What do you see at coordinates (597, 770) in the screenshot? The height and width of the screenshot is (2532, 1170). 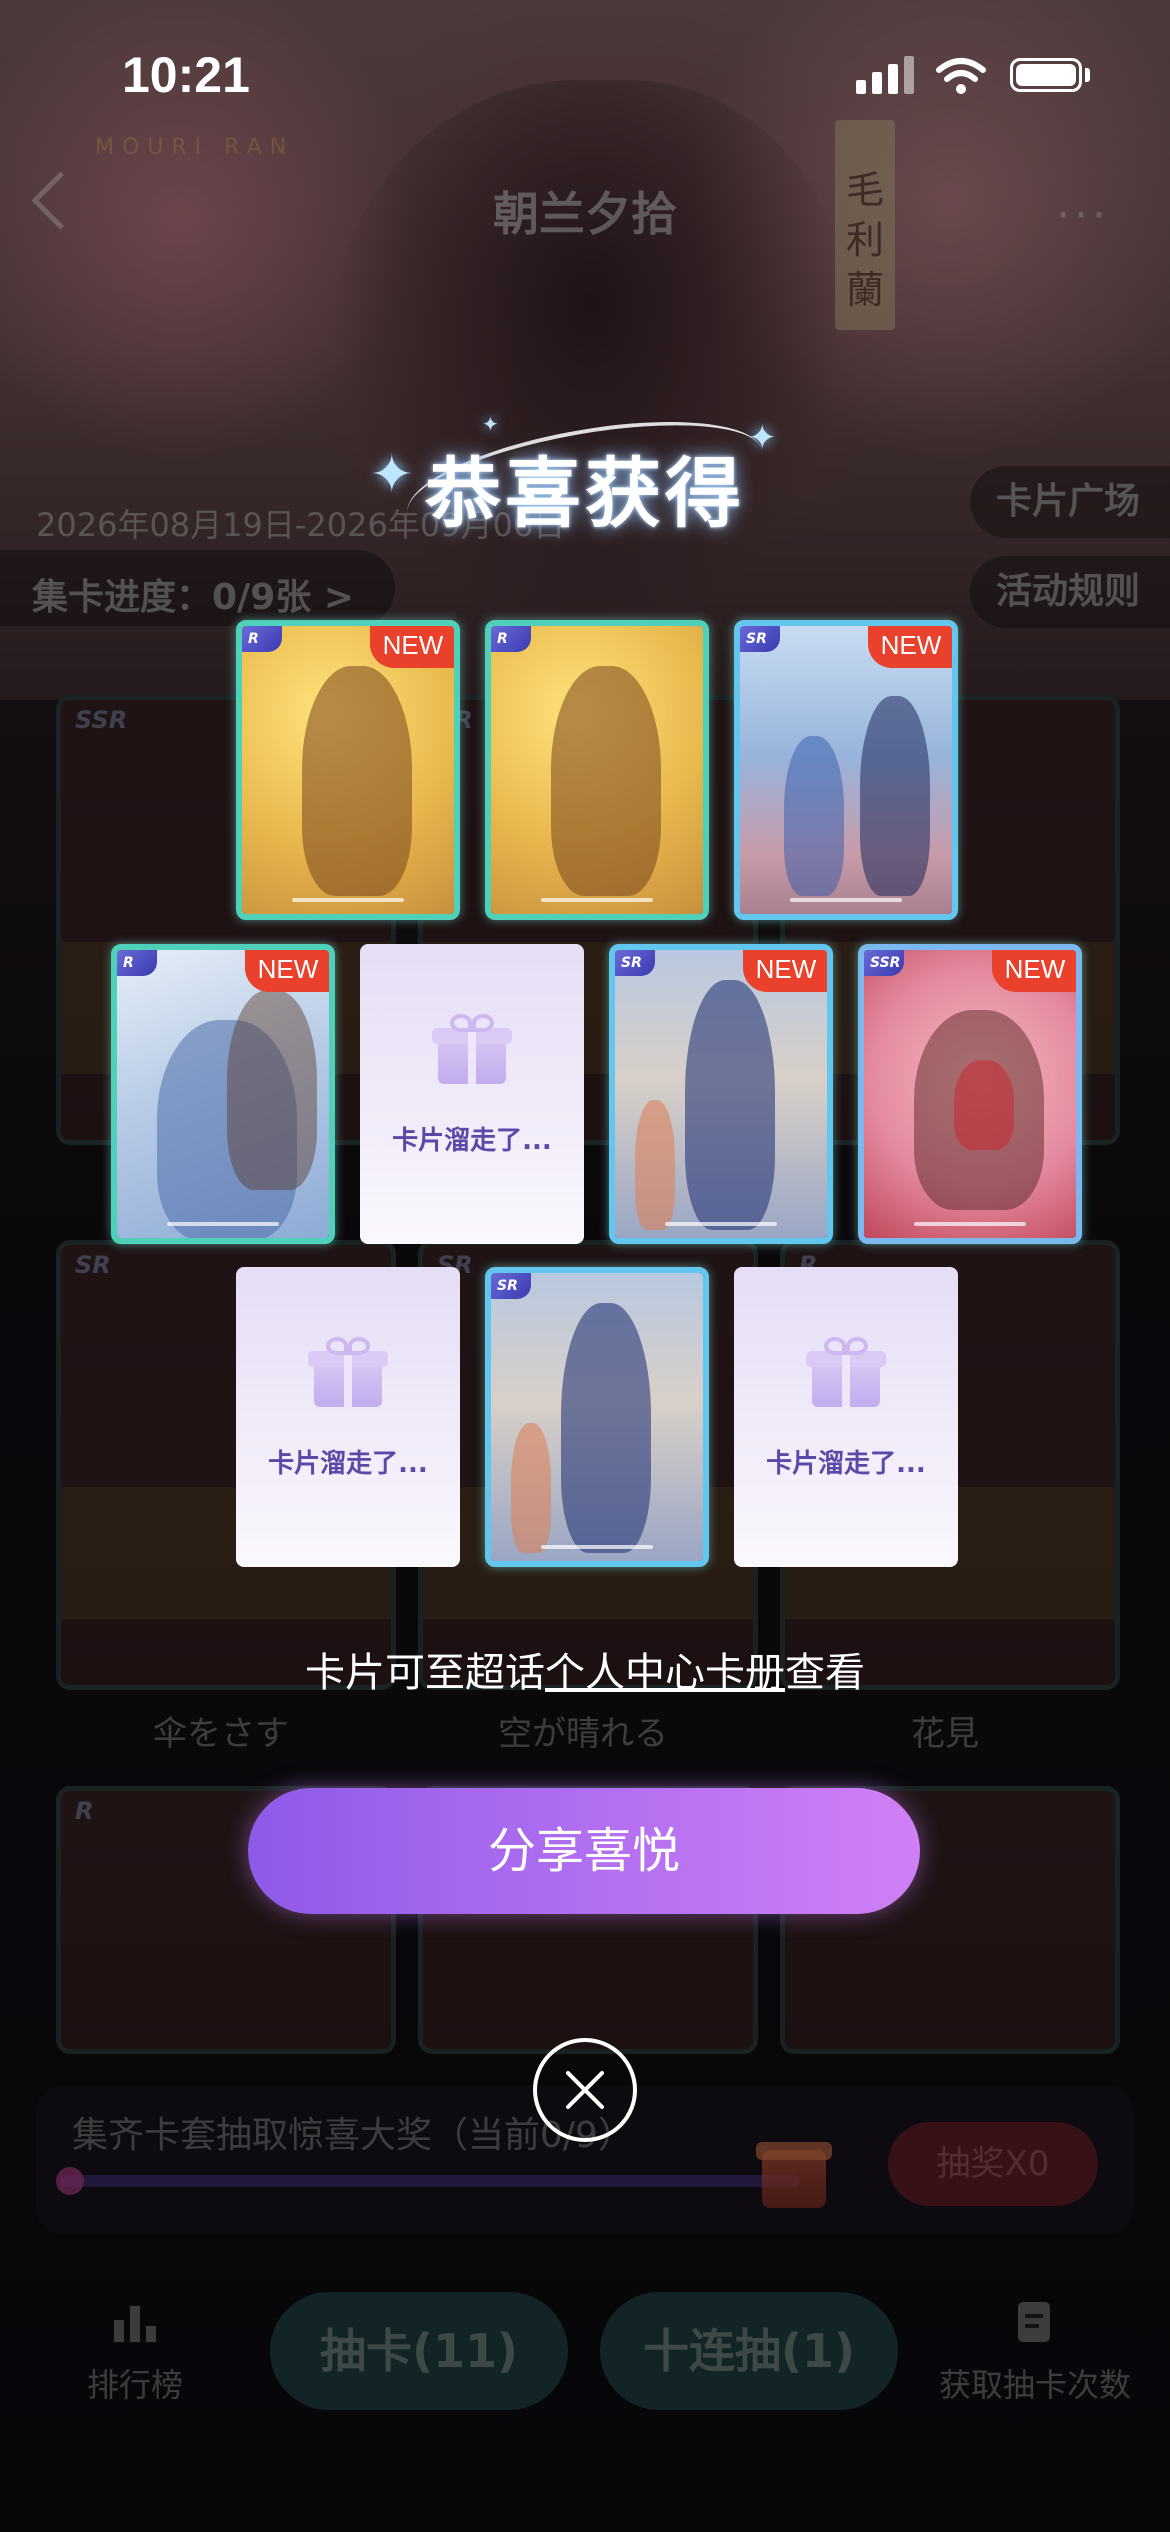 I see `reward-card: R` at bounding box center [597, 770].